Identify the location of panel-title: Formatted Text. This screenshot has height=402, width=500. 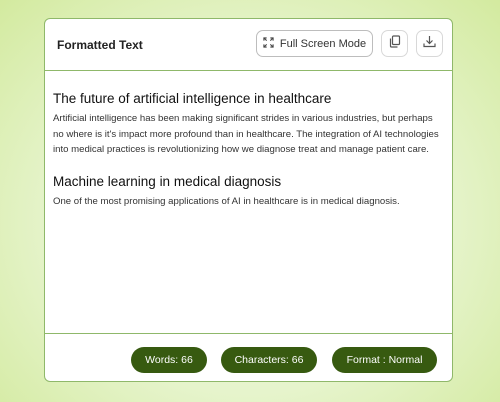
(100, 45).